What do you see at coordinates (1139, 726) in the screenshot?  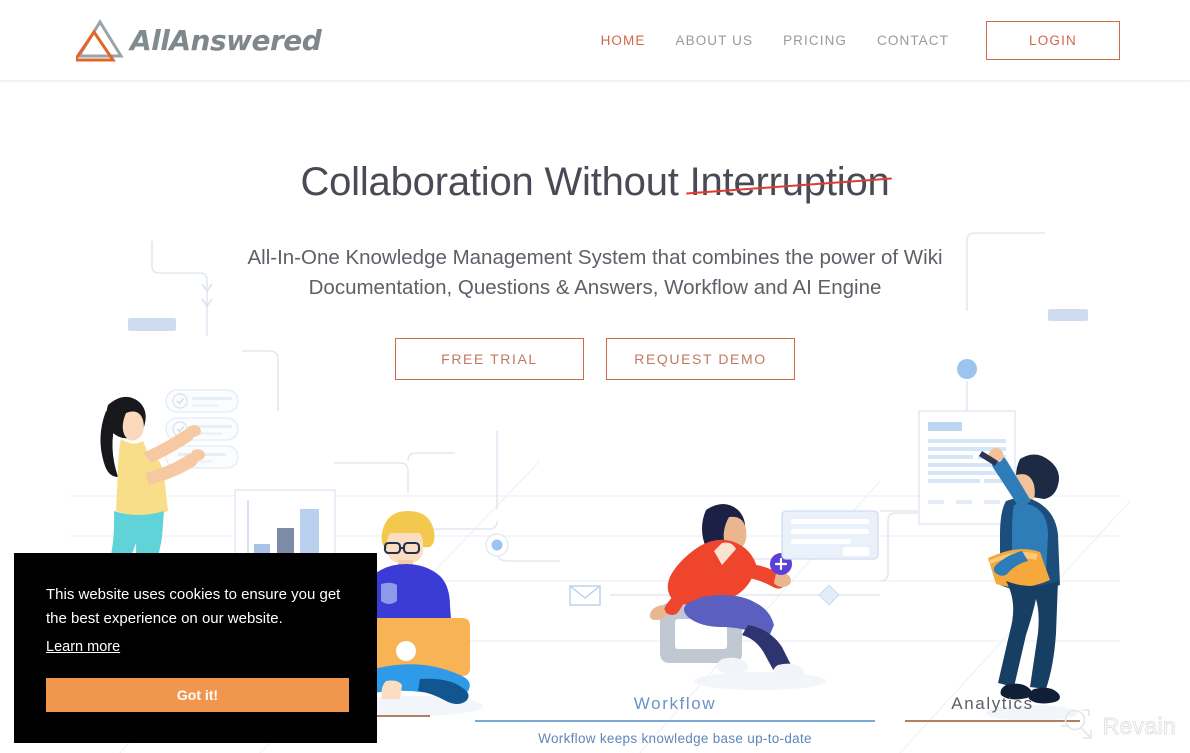 I see `revain-watermark-label: Revain` at bounding box center [1139, 726].